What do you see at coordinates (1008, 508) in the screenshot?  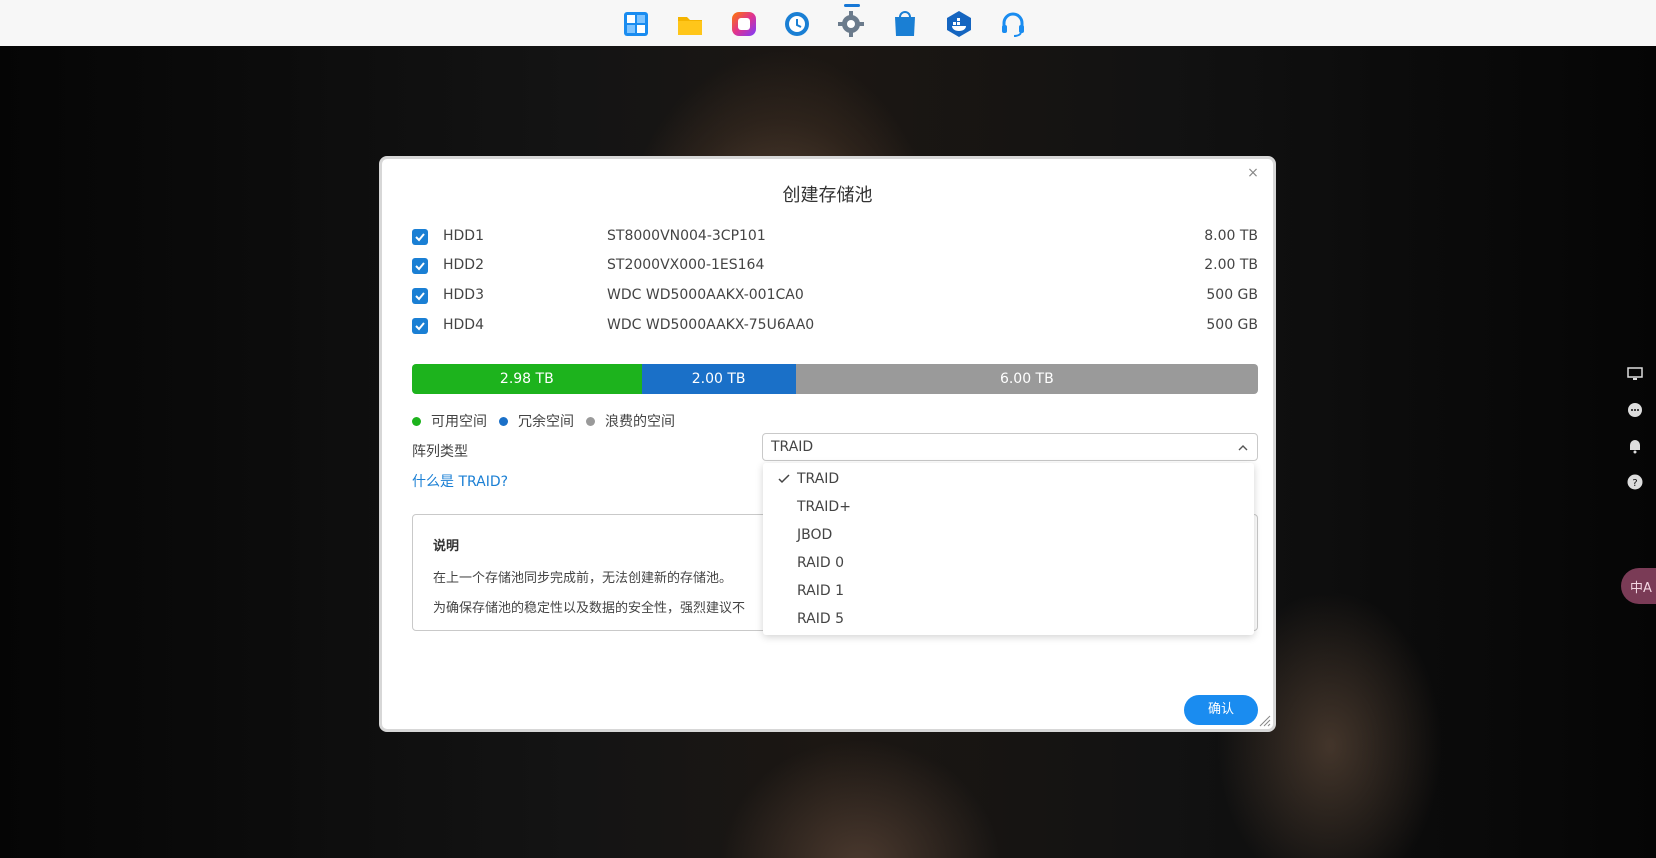 I see `dropdown-option-traid-plus: TRAID+` at bounding box center [1008, 508].